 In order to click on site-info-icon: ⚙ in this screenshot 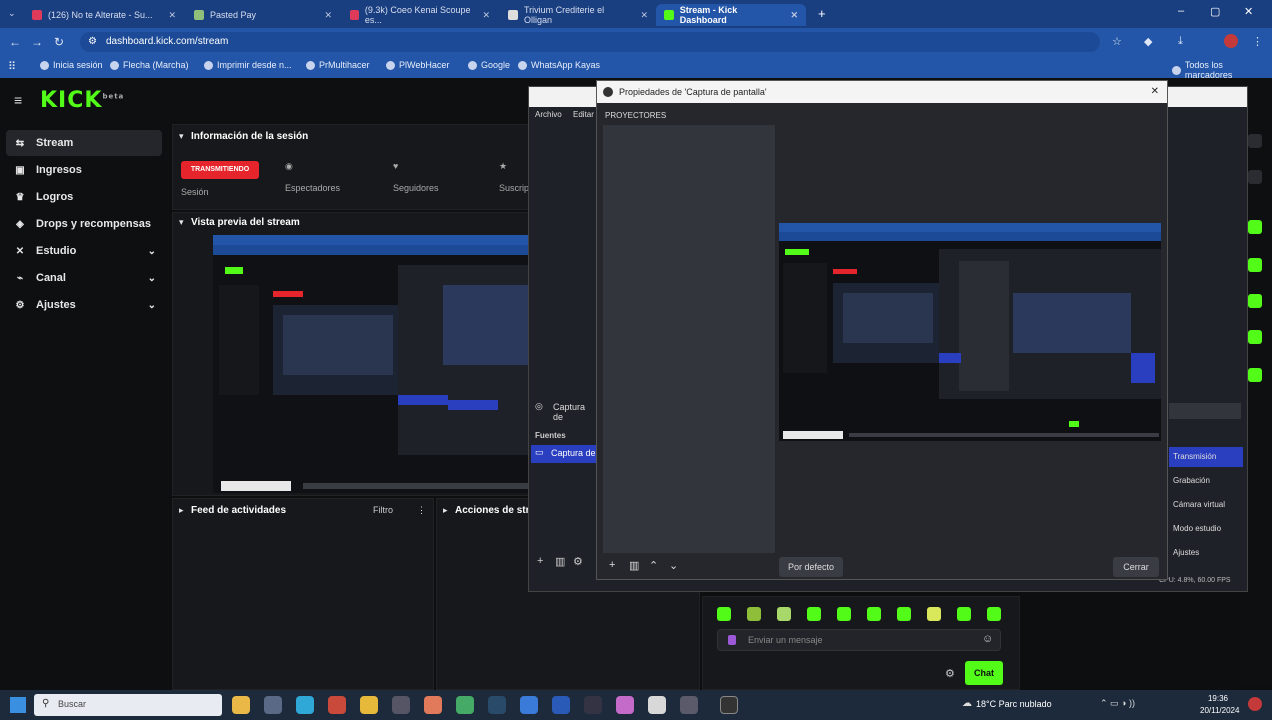, I will do `click(92, 42)`.